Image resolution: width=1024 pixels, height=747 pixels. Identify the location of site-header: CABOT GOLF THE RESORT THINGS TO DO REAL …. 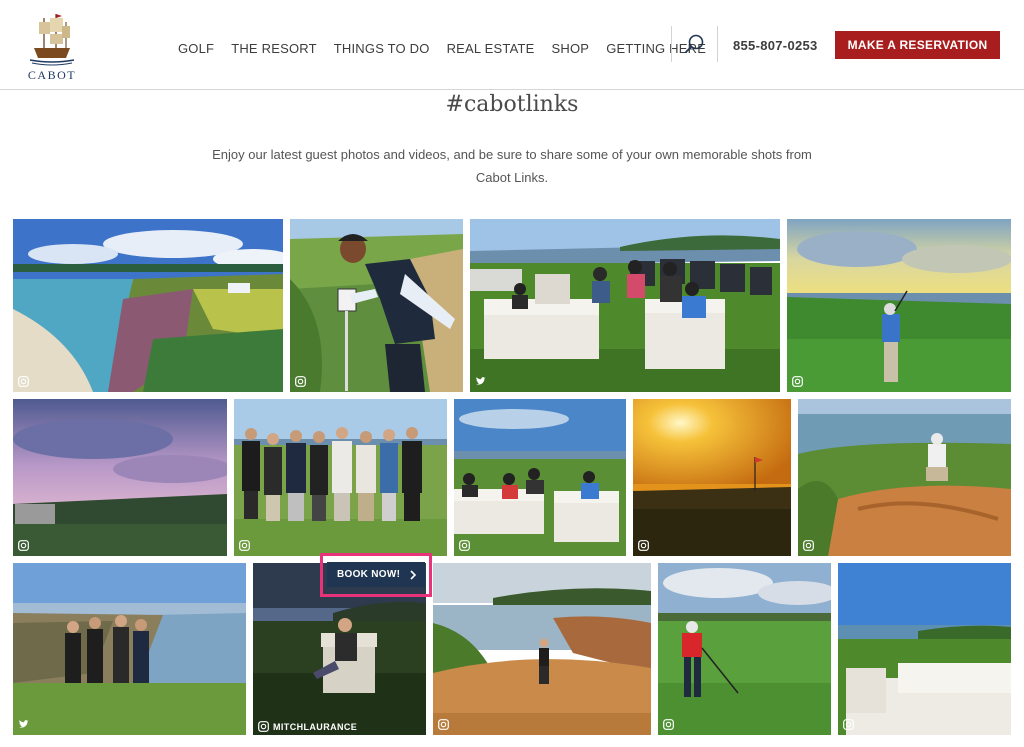
(512, 45).